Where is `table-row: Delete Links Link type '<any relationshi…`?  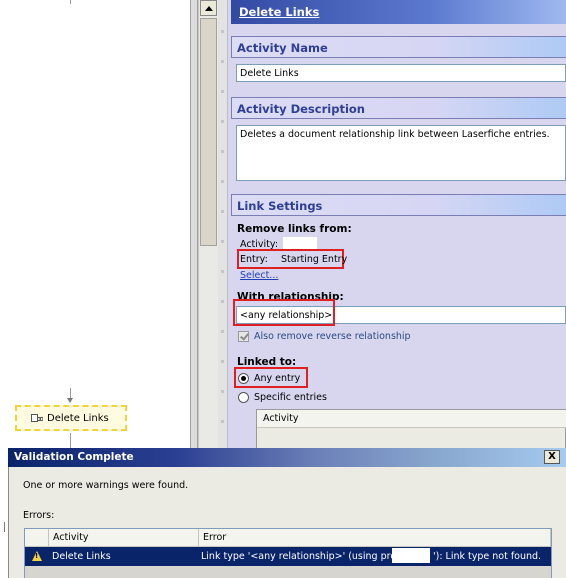 table-row: Delete Links Link type '<any relationshi… is located at coordinates (288, 556).